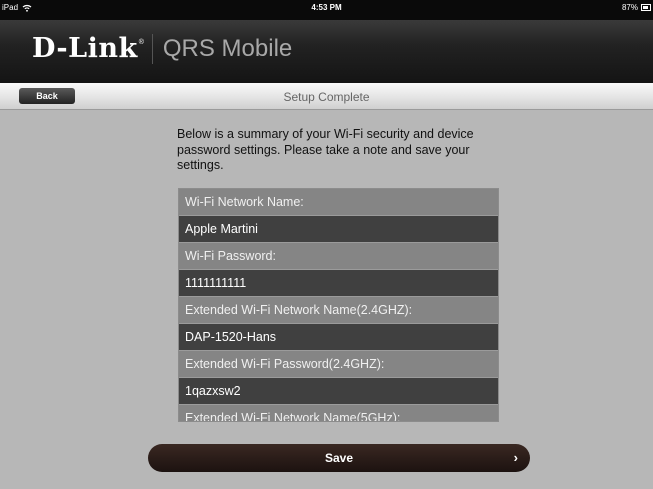  What do you see at coordinates (152, 49) in the screenshot?
I see `logo-divider` at bounding box center [152, 49].